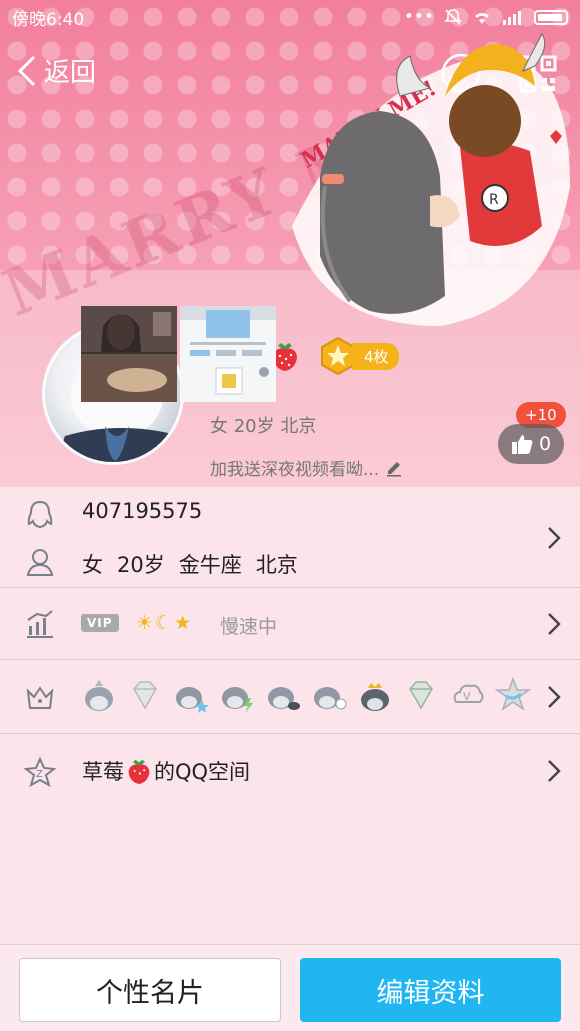 This screenshot has width=580, height=1031. Describe the element at coordinates (284, 698) in the screenshot. I see `penguin-bird-badge-icon` at that location.